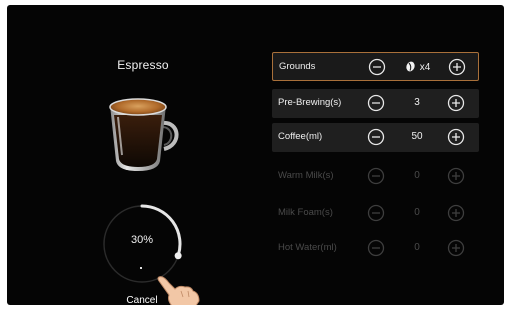 The image size is (511, 309). What do you see at coordinates (417, 136) in the screenshot?
I see `setting-value: 50` at bounding box center [417, 136].